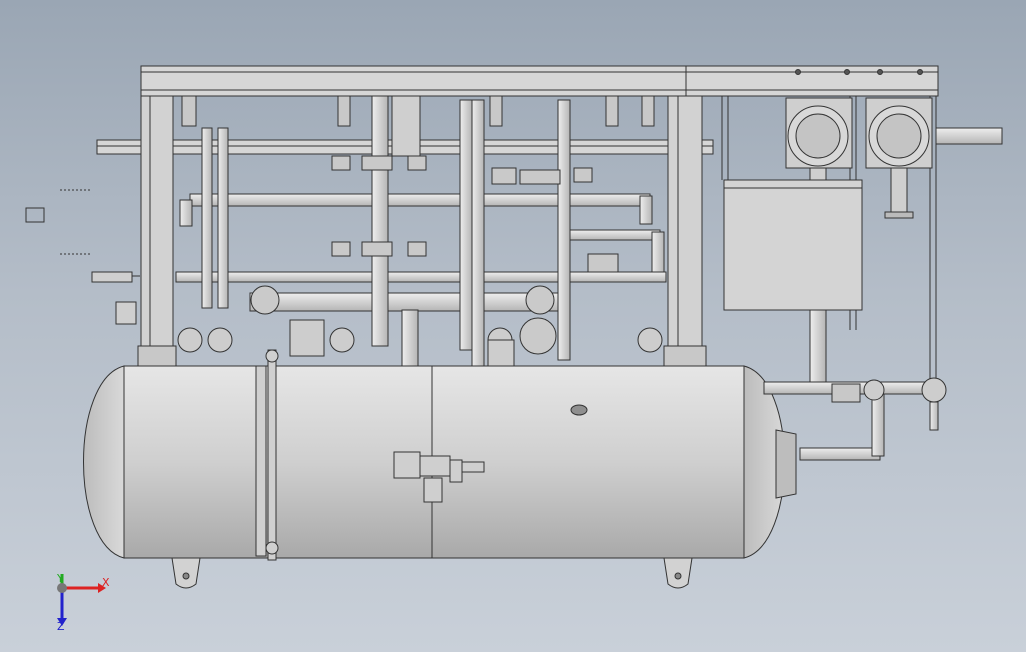  Describe the element at coordinates (899, 158) in the screenshot. I see `pump-right` at that location.